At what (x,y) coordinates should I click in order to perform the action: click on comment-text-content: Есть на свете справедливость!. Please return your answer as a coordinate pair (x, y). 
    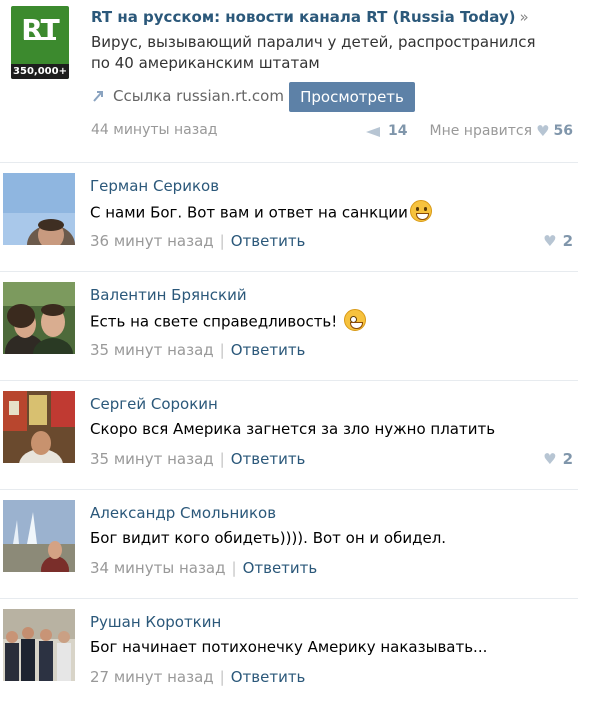
    Looking at the image, I should click on (214, 321).